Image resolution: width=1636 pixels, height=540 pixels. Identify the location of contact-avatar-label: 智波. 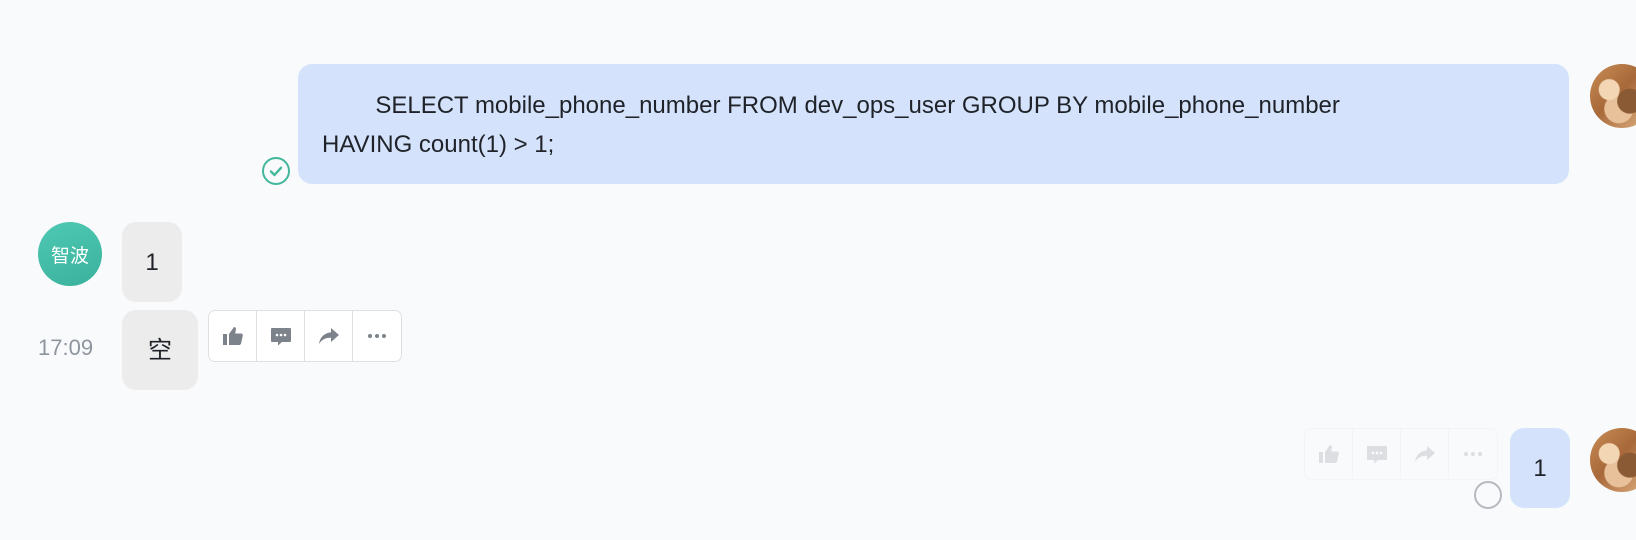
(69, 255).